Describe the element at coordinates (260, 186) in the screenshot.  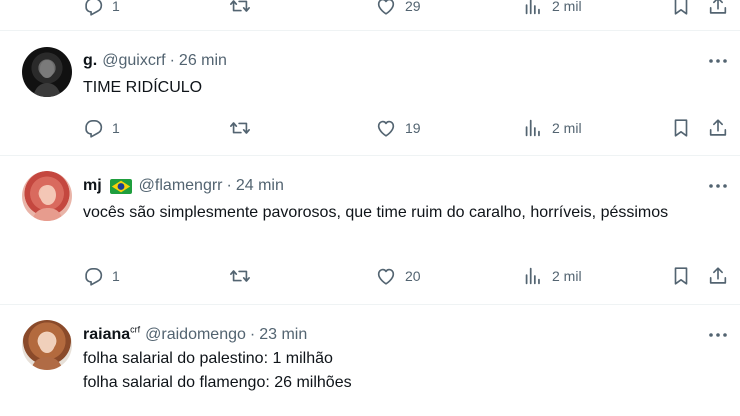
I see `timestamp: 24 min` at that location.